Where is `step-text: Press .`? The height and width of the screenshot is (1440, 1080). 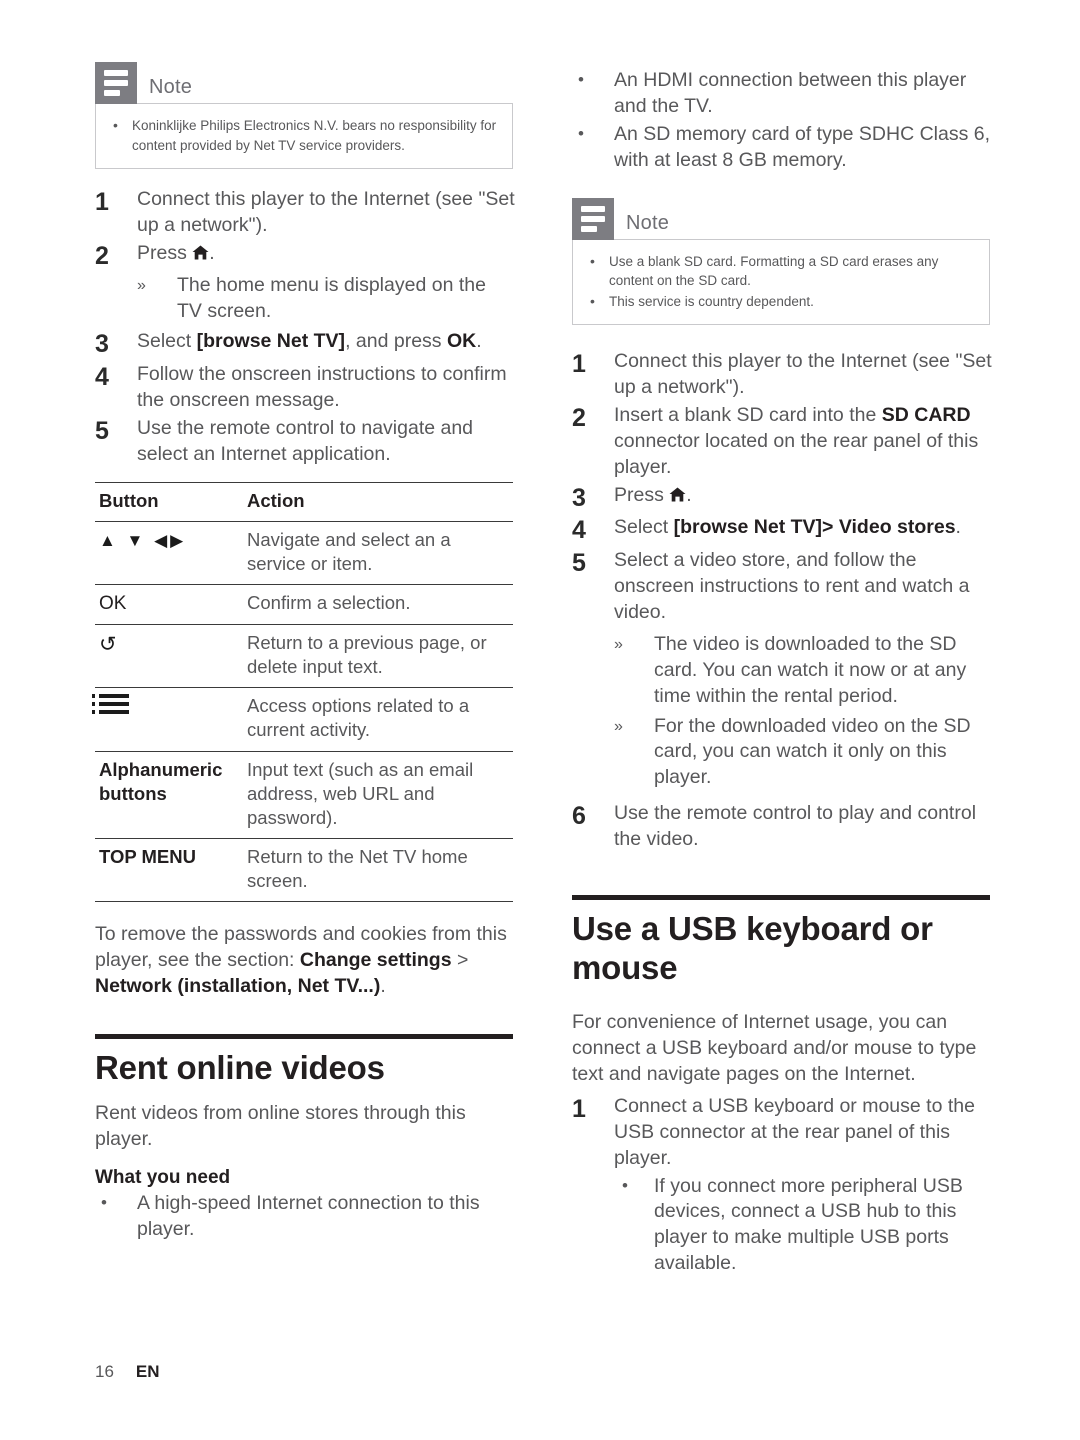 step-text: Press . is located at coordinates (803, 498).